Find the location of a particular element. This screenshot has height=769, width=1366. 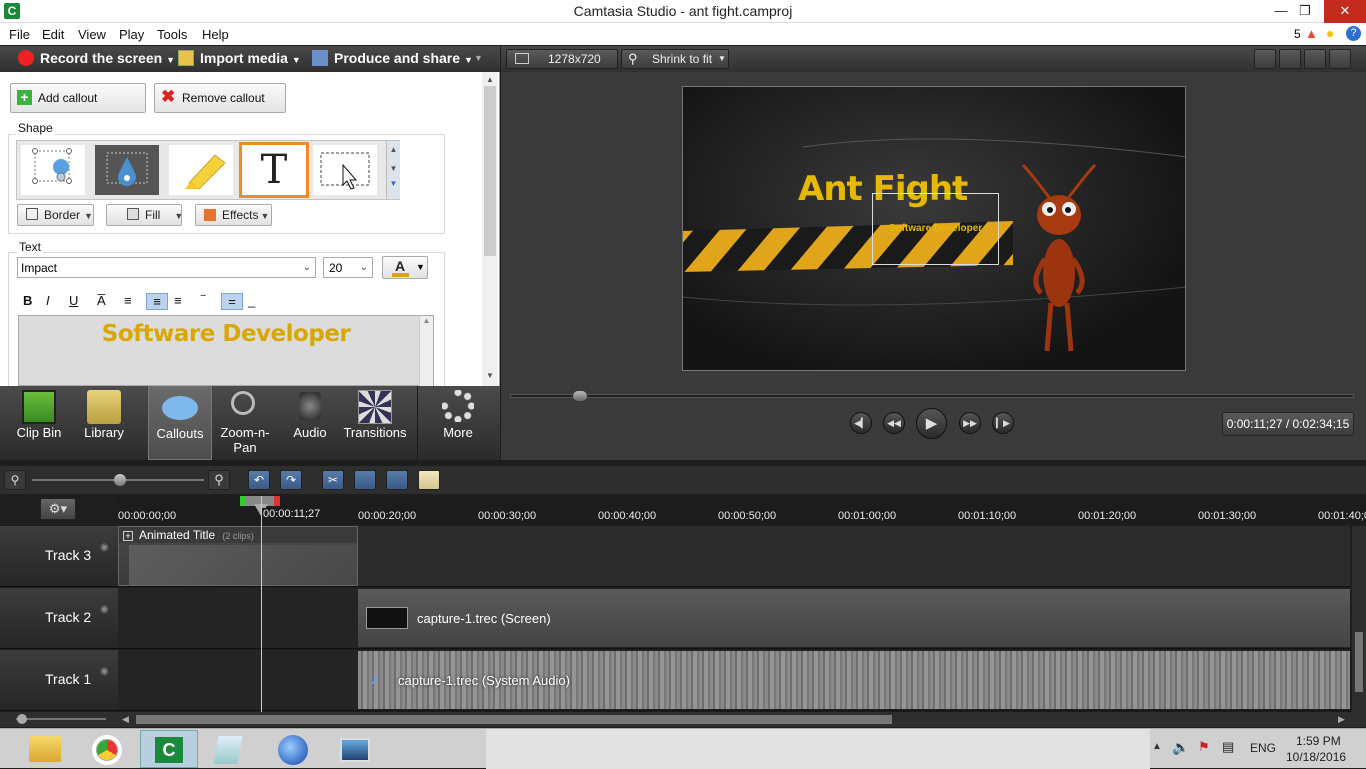

redo-icon: ↷ is located at coordinates (291, 480).